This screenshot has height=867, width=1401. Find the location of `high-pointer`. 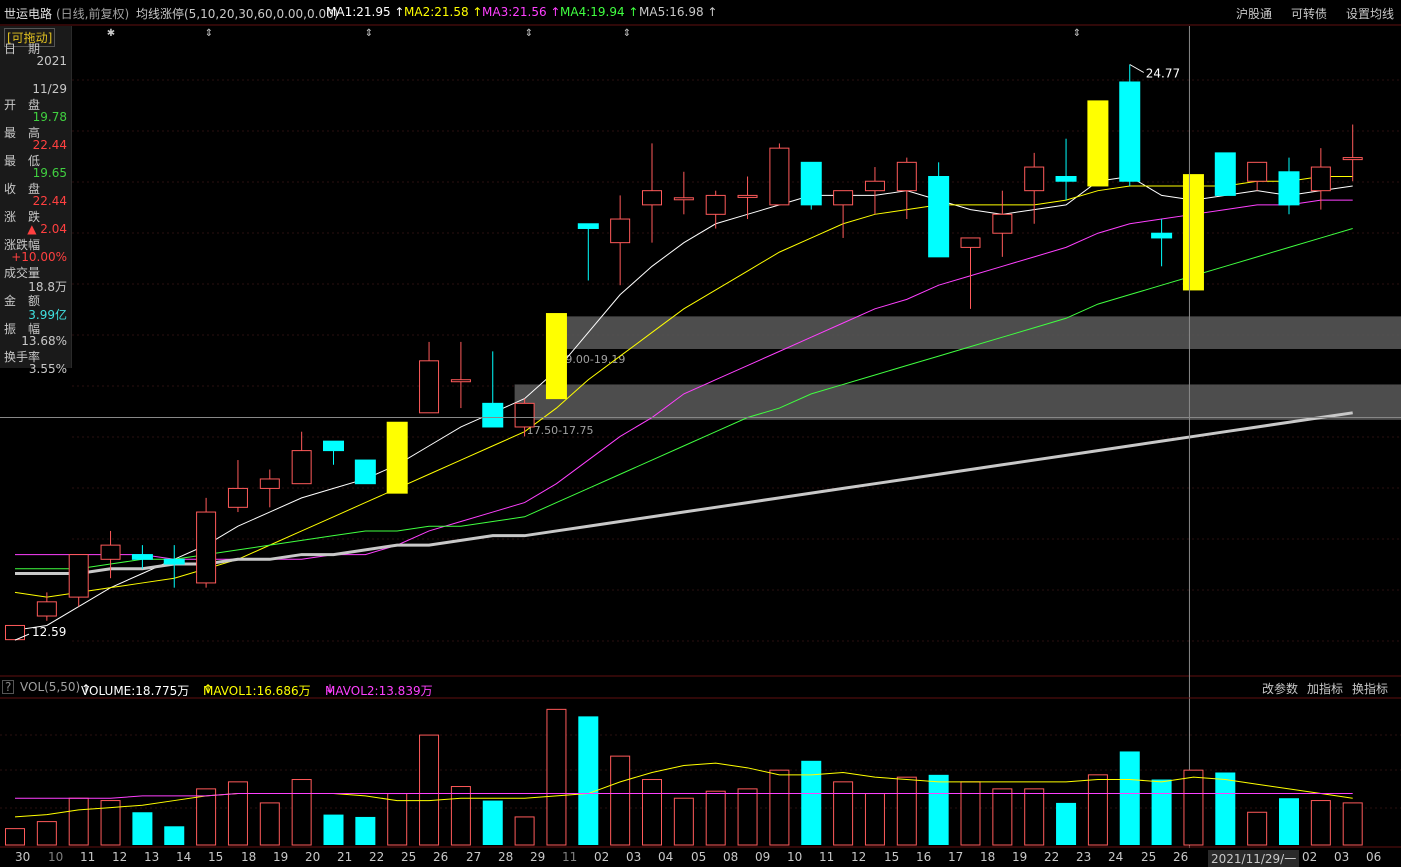

high-pointer is located at coordinates (1136, 68).